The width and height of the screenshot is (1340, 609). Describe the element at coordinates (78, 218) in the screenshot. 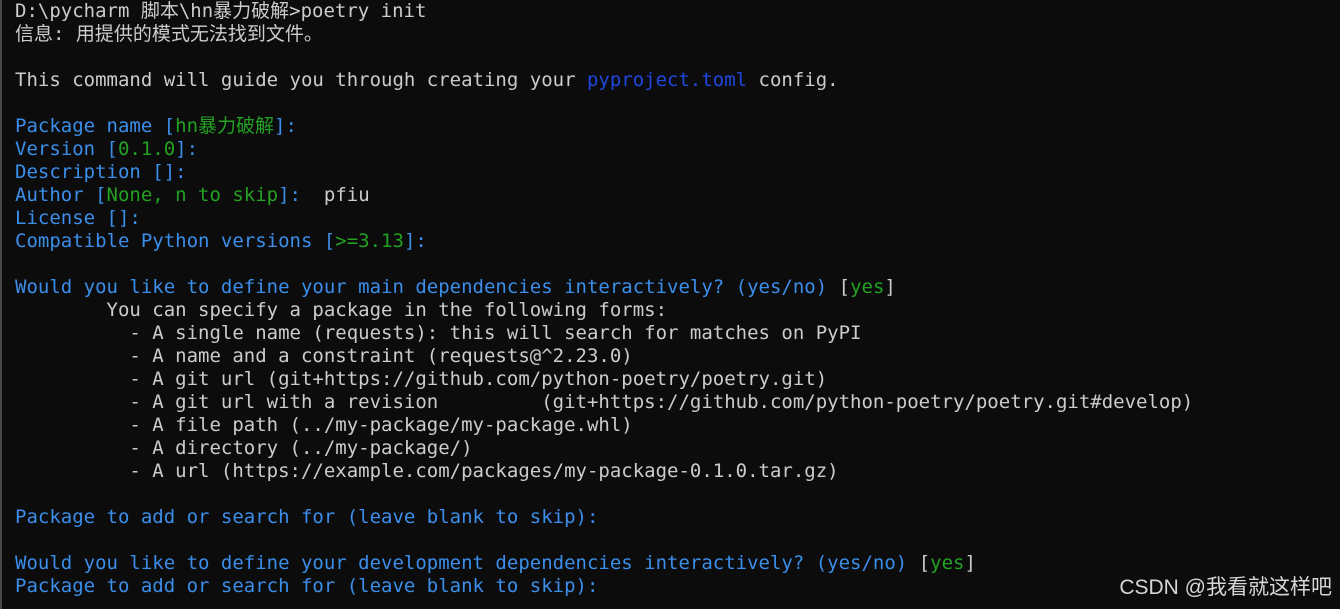

I see `license-prompt: License []:` at that location.